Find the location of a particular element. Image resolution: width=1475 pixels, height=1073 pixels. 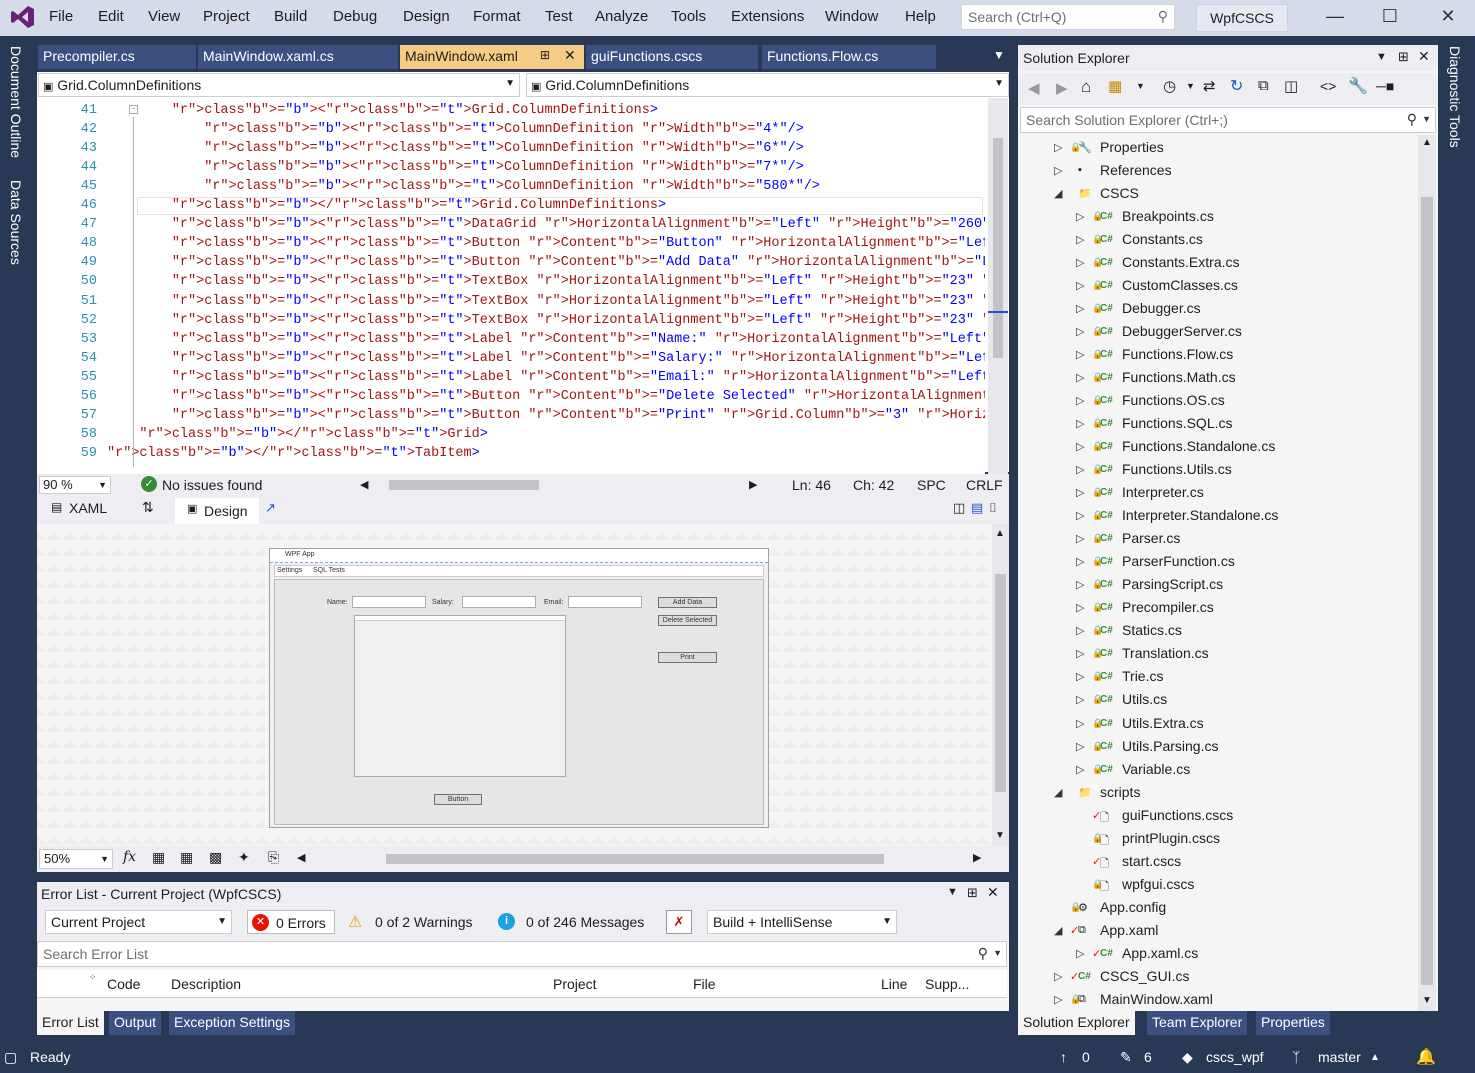

scroll-thumb is located at coordinates (1427, 591).